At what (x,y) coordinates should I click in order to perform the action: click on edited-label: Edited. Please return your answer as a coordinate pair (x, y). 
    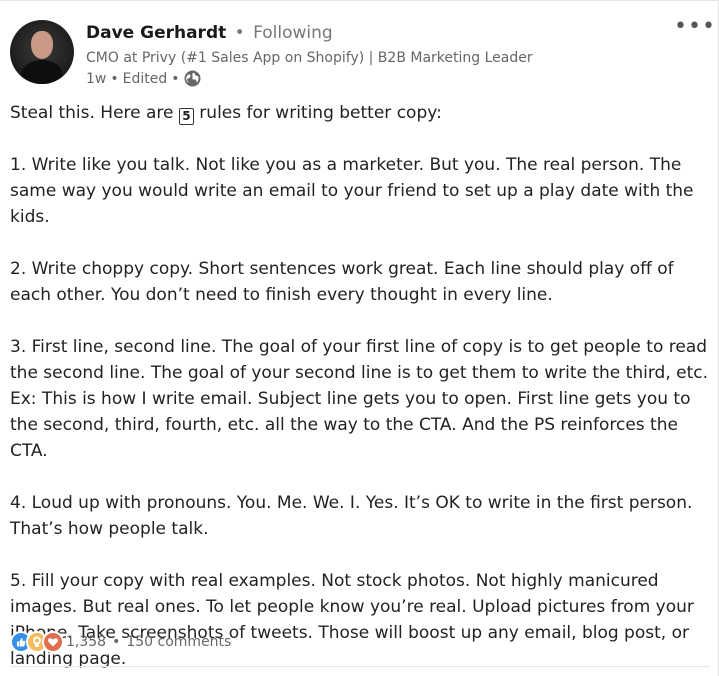
    Looking at the image, I should click on (145, 78).